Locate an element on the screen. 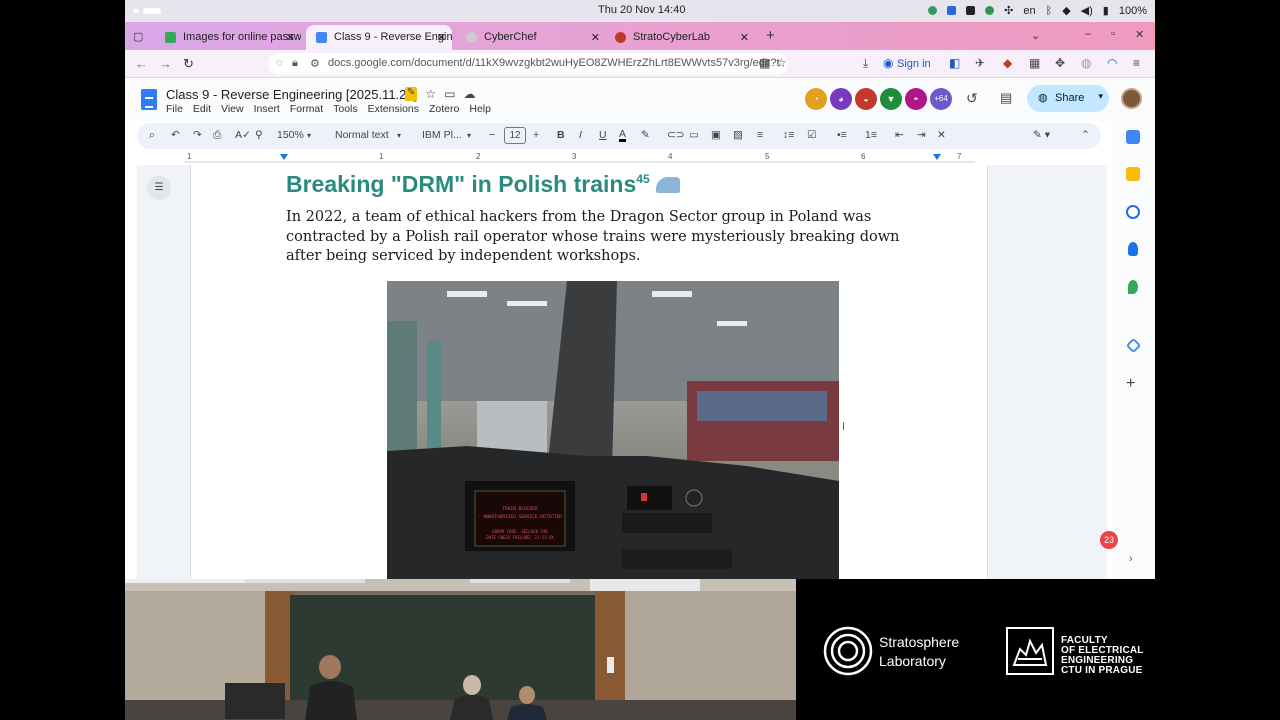 This screenshot has height=720, width=1280. tab-stratocyberlab: StratoCyberLab ✕ is located at coordinates (680, 37).